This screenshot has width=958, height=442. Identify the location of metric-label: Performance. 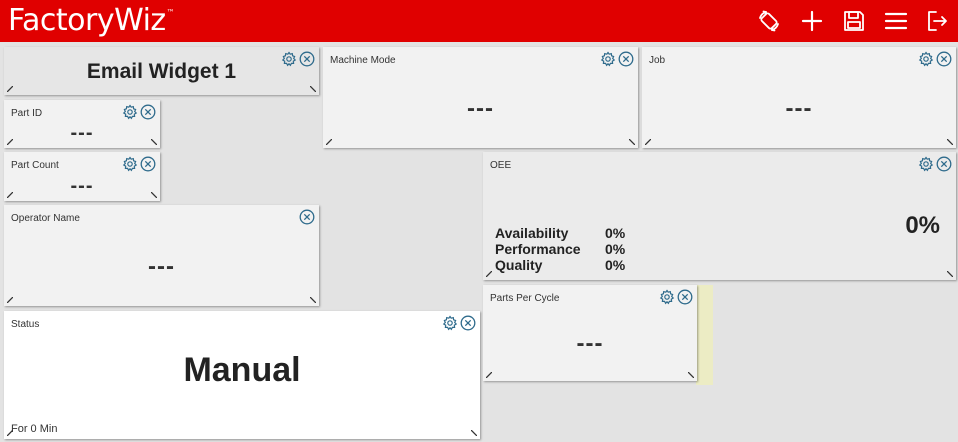
(538, 249).